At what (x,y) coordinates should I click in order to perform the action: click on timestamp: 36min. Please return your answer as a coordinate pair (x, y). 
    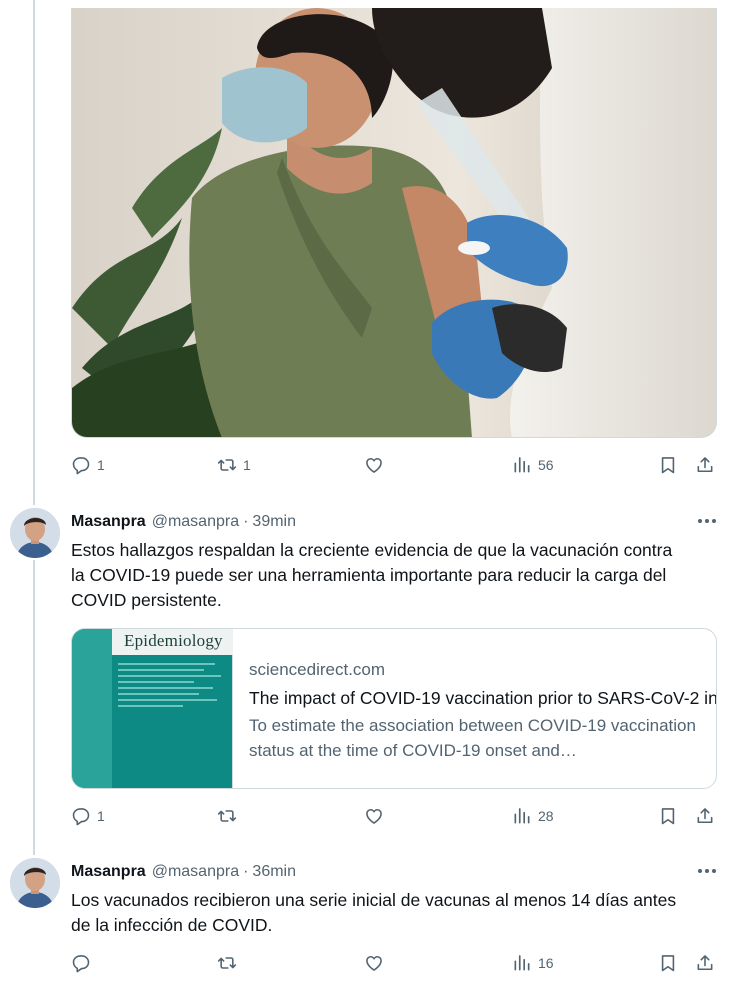
    Looking at the image, I should click on (274, 872).